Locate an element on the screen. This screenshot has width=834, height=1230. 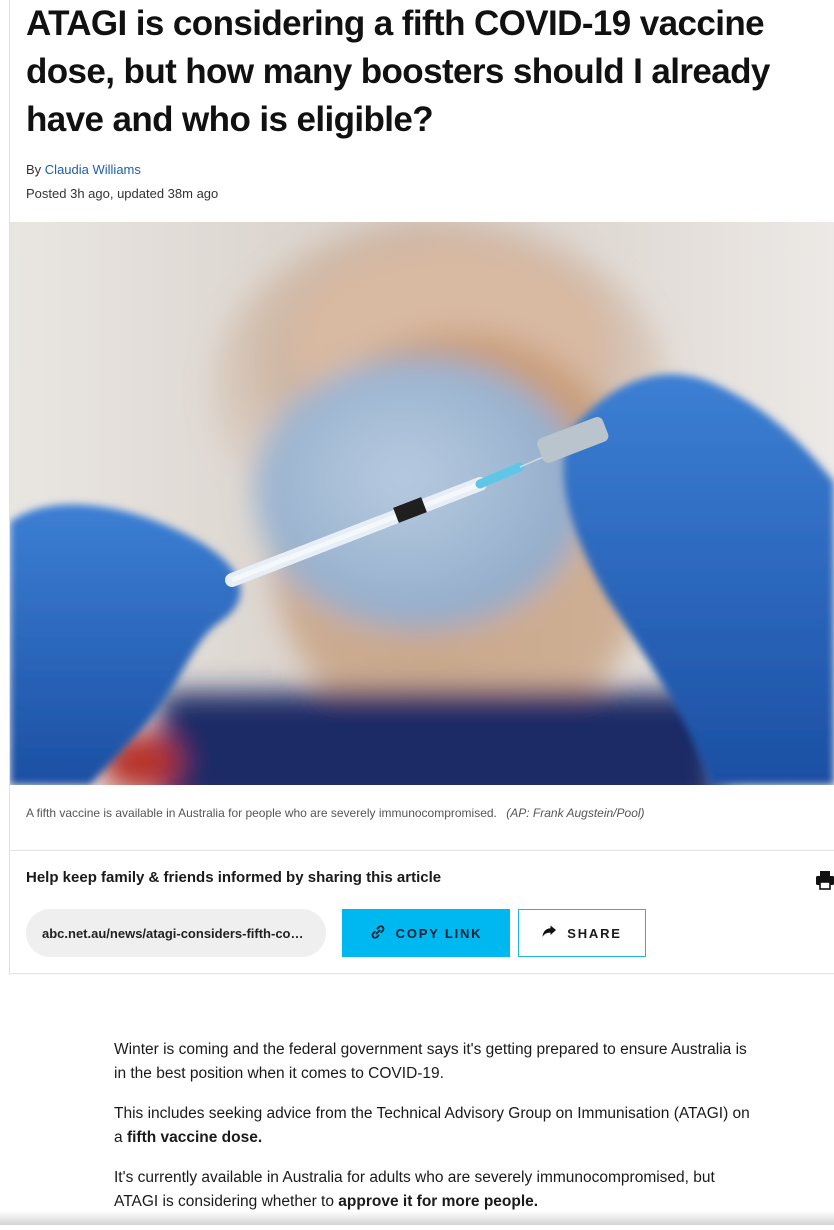
share-arrow-icon is located at coordinates (549, 933).